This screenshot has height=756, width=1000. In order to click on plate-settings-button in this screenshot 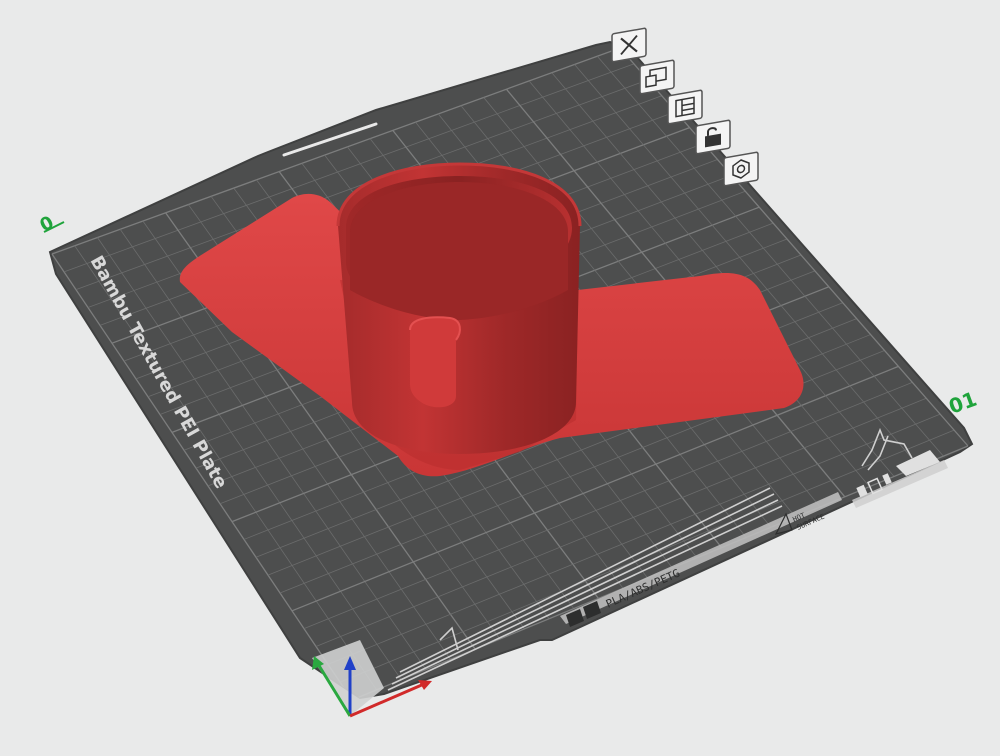, I will do `click(741, 169)`.